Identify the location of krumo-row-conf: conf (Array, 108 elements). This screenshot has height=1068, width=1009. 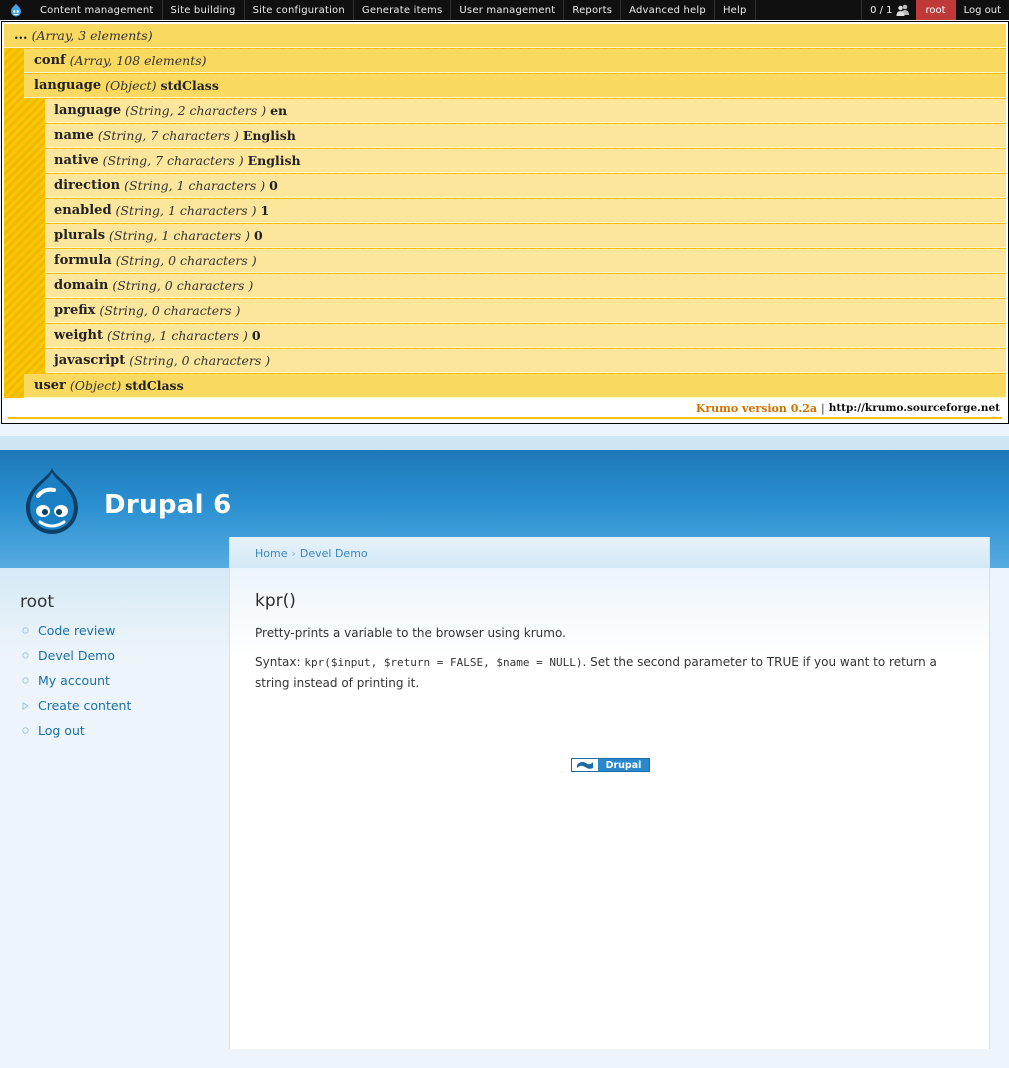
(515, 61).